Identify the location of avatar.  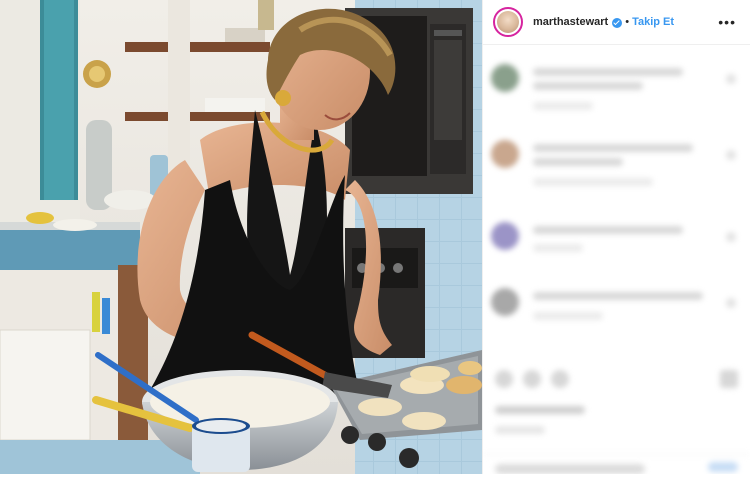
(508, 22).